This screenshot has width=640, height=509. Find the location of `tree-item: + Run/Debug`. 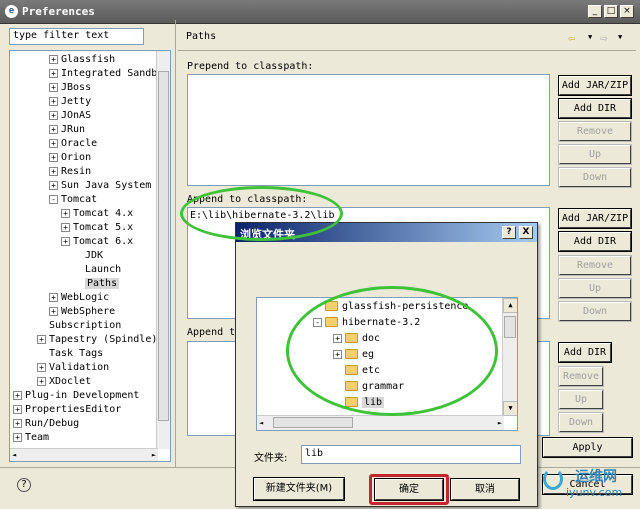

tree-item: + Run/Debug is located at coordinates (46, 423).